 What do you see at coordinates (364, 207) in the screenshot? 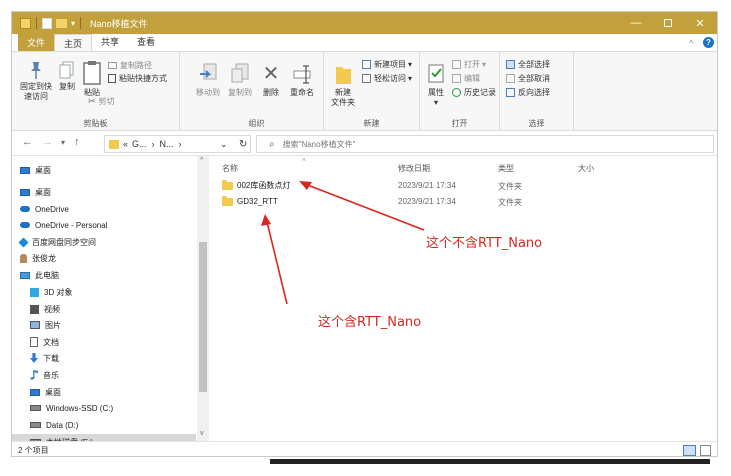
I see `arrow-to-first-folder` at bounding box center [364, 207].